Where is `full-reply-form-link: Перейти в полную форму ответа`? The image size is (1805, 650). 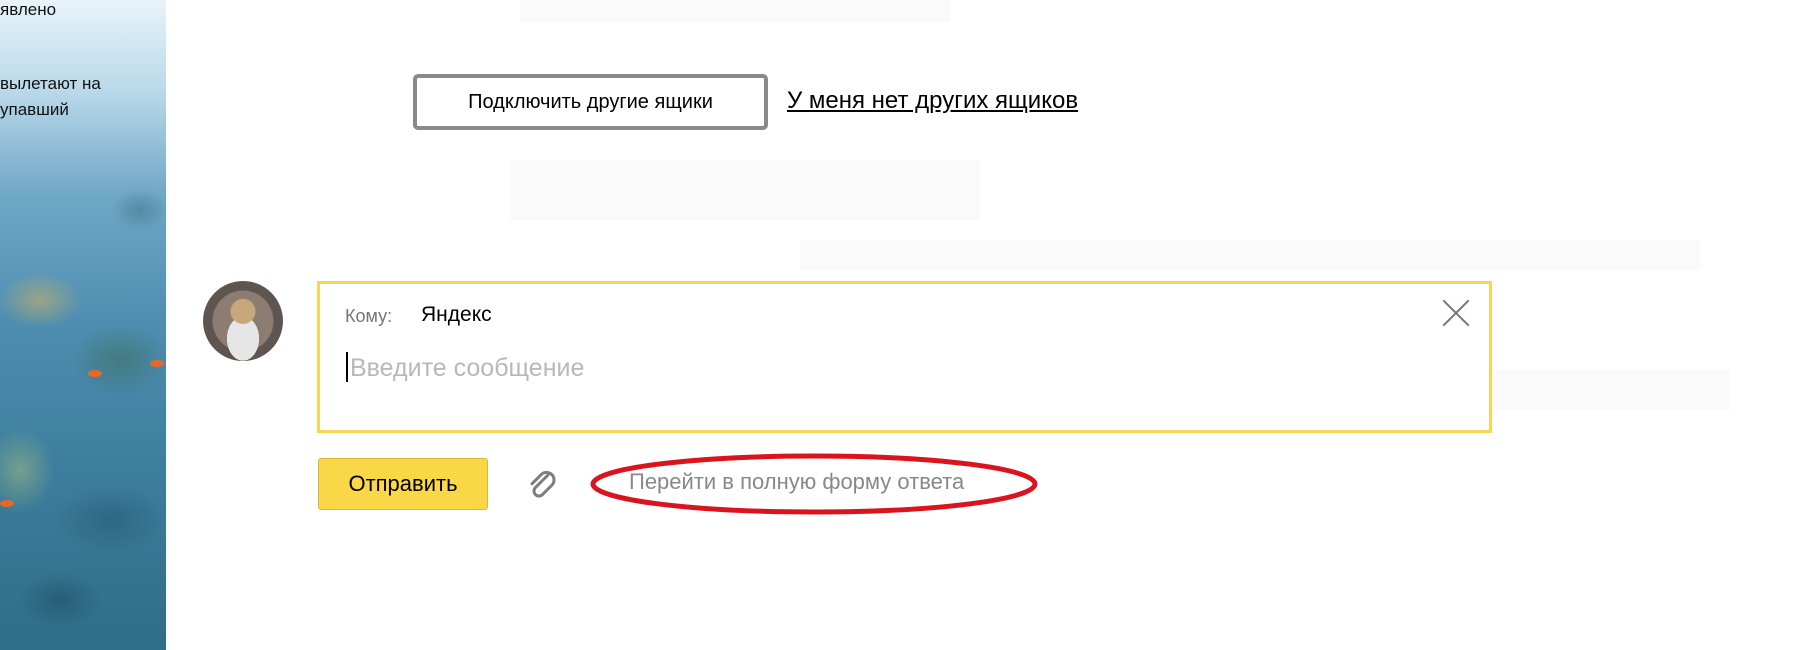 full-reply-form-link: Перейти в полную форму ответа is located at coordinates (796, 482).